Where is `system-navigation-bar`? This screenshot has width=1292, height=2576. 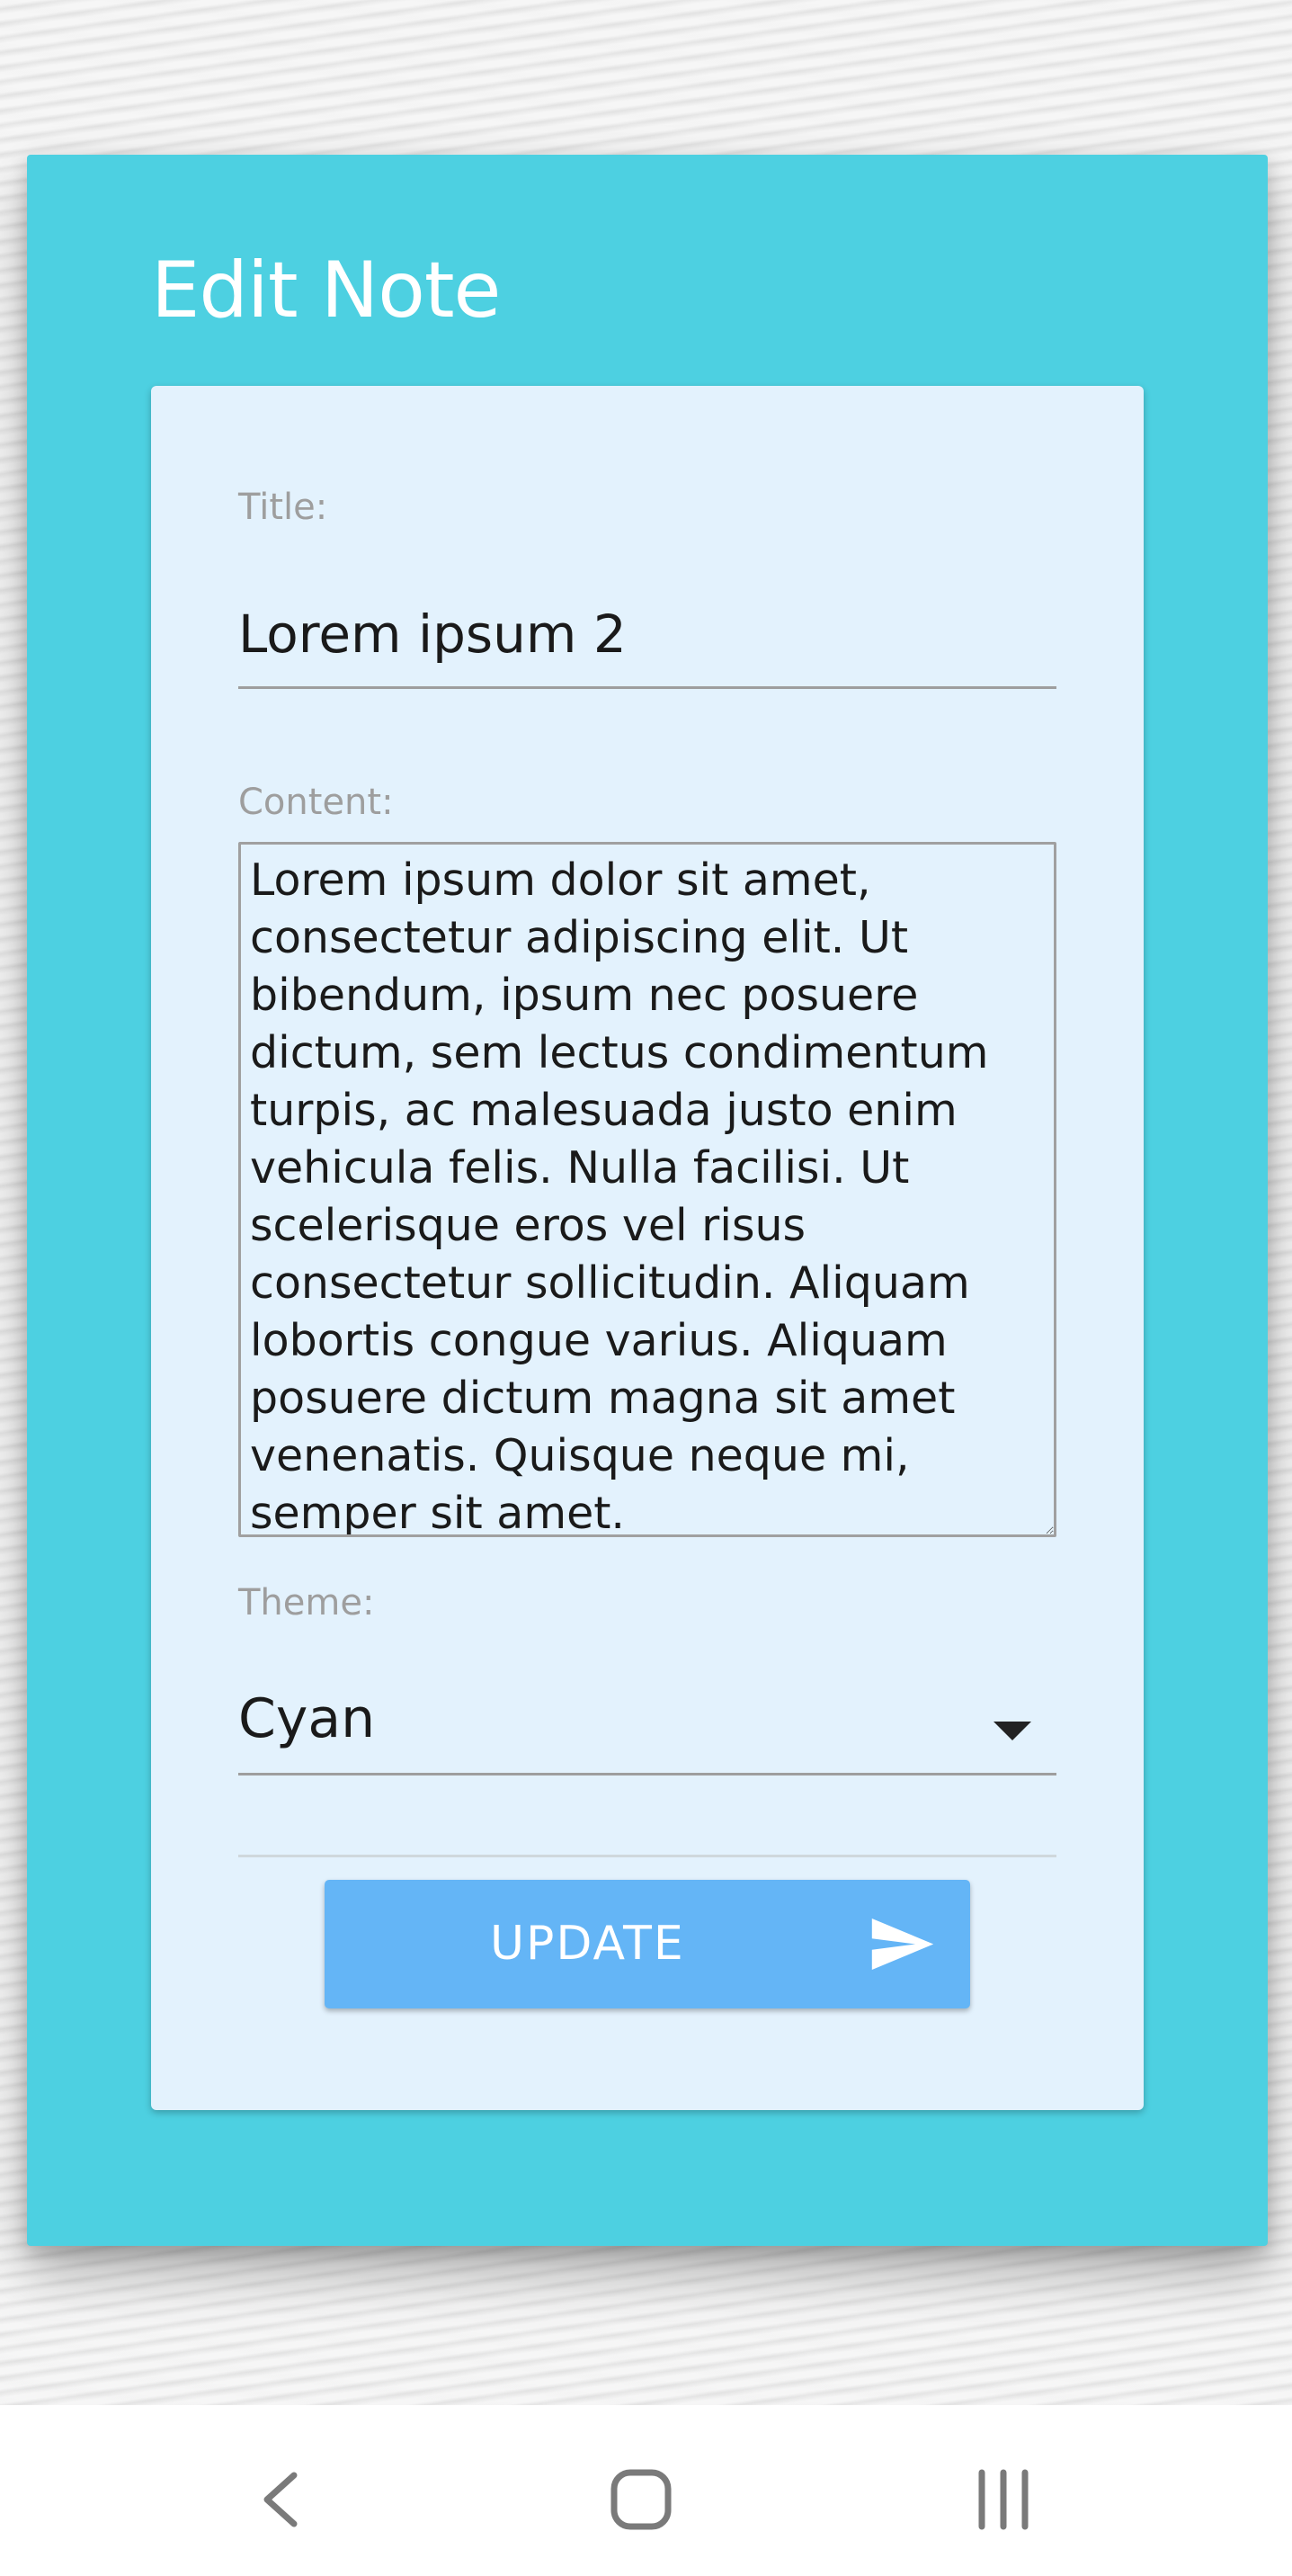 system-navigation-bar is located at coordinates (646, 2490).